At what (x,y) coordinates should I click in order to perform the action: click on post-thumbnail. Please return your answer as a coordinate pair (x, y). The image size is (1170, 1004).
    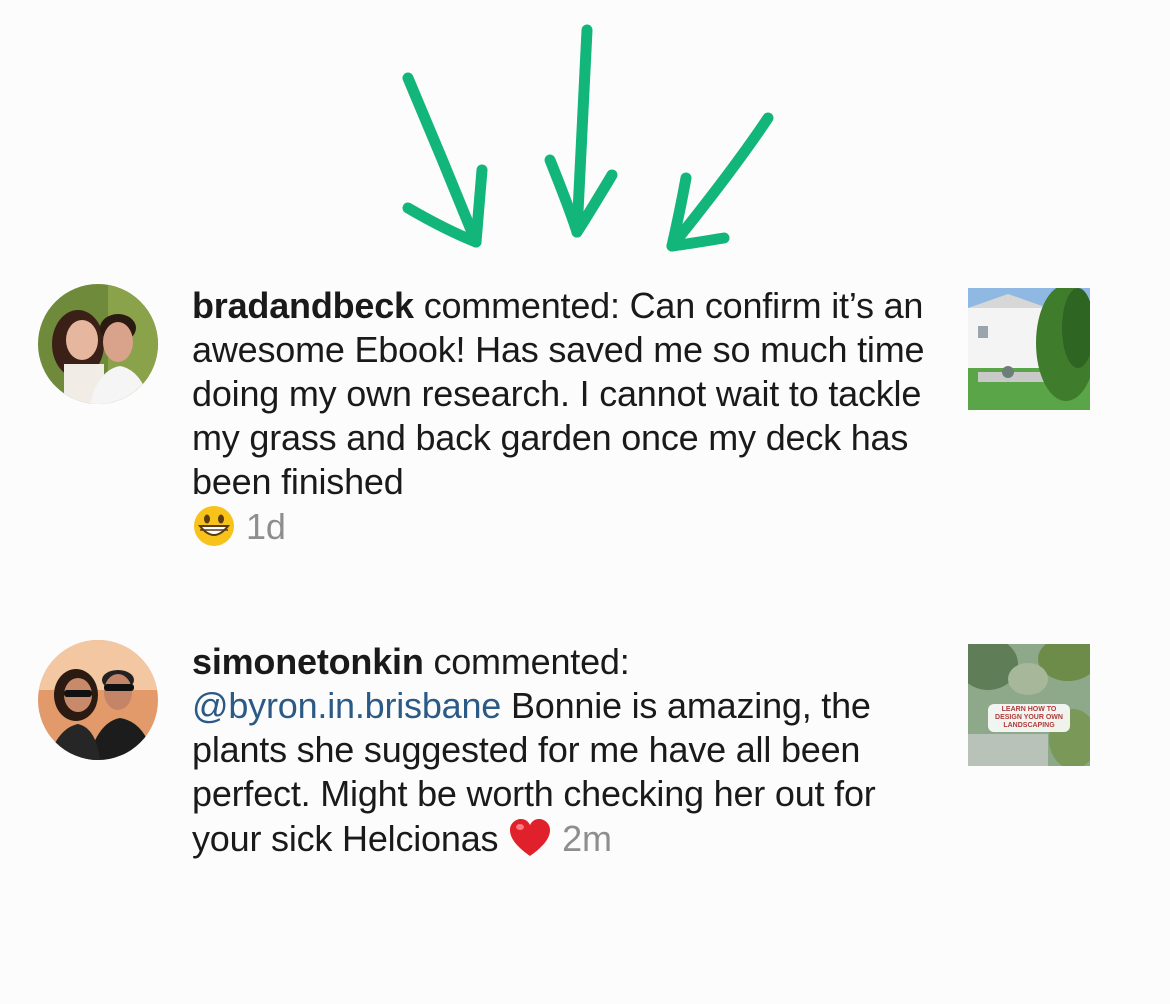
    Looking at the image, I should click on (1029, 349).